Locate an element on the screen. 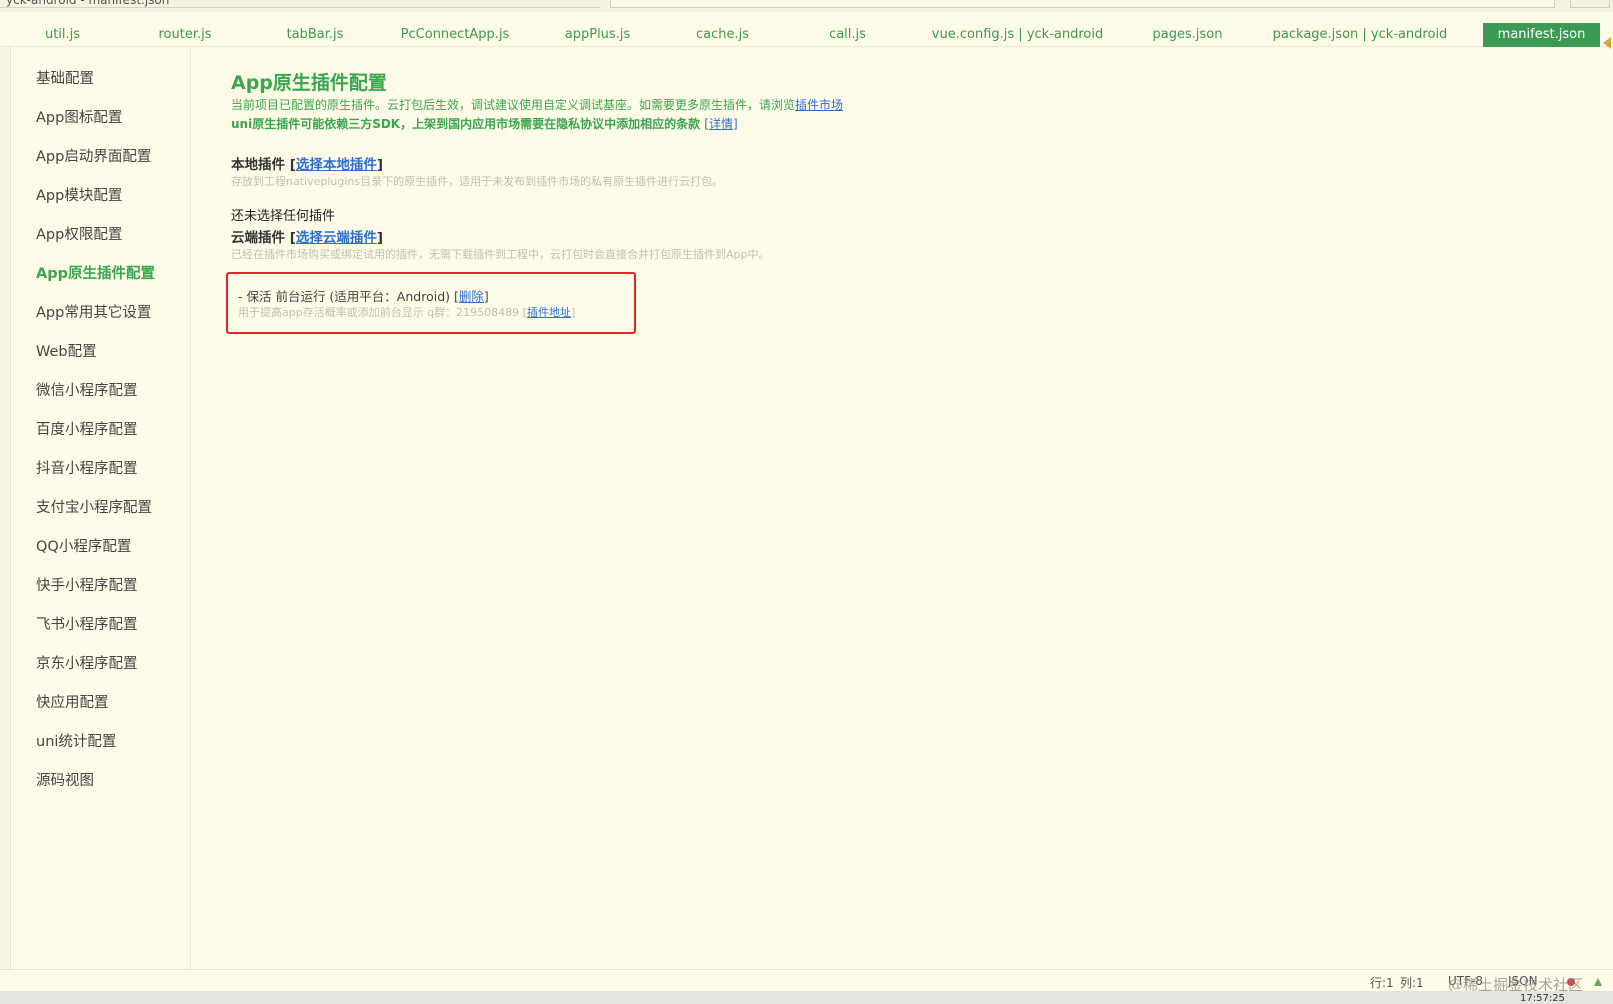 Image resolution: width=1613 pixels, height=1004 pixels. status-bar: 行:1 列:1 UTF-8 JSON is located at coordinates (806, 980).